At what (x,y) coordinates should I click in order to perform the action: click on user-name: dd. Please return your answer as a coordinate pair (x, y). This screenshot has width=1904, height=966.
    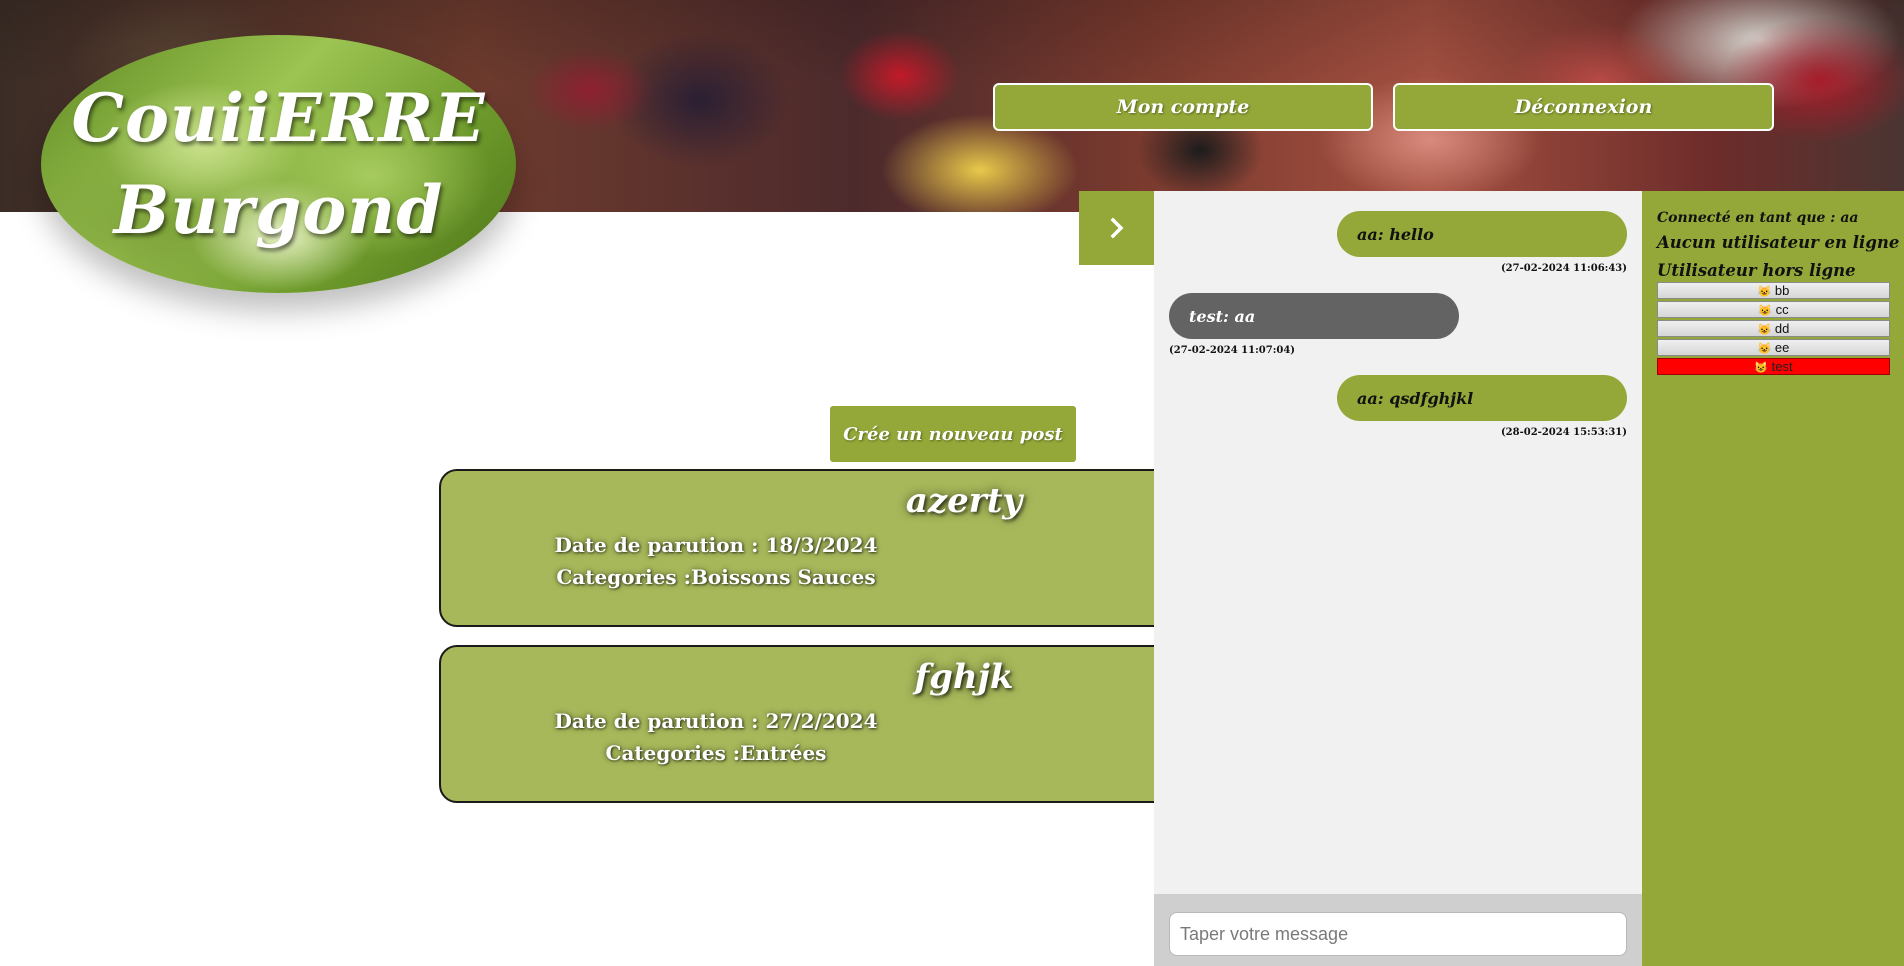
    Looking at the image, I should click on (1782, 328).